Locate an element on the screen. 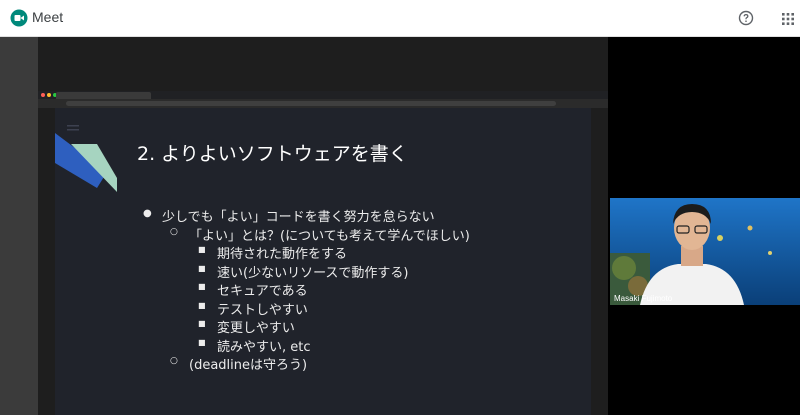 Image resolution: width=800 pixels, height=415 pixels. bullet-text: 期待された動作をする is located at coordinates (282, 254).